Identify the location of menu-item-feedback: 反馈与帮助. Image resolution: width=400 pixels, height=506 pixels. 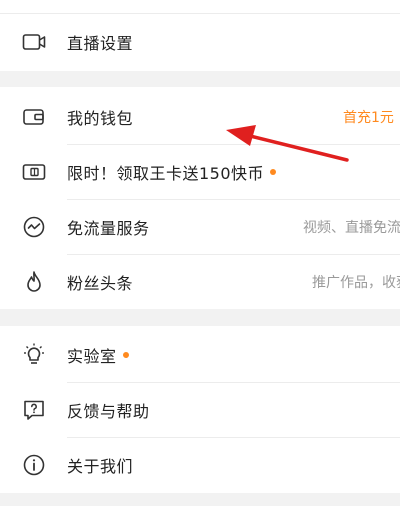
(200, 409).